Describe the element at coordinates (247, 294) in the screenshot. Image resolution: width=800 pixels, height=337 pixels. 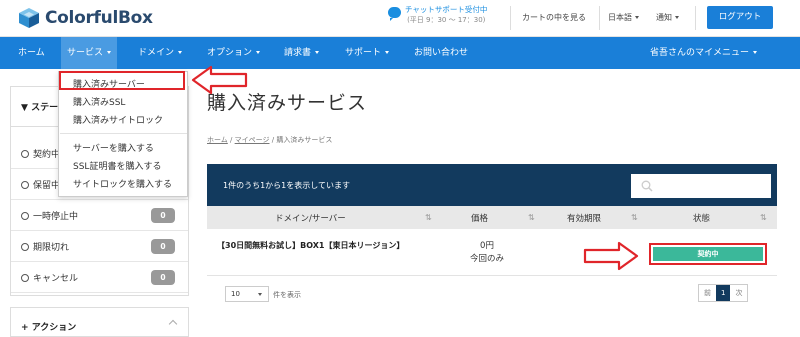
I see `page-length-select: 10` at that location.